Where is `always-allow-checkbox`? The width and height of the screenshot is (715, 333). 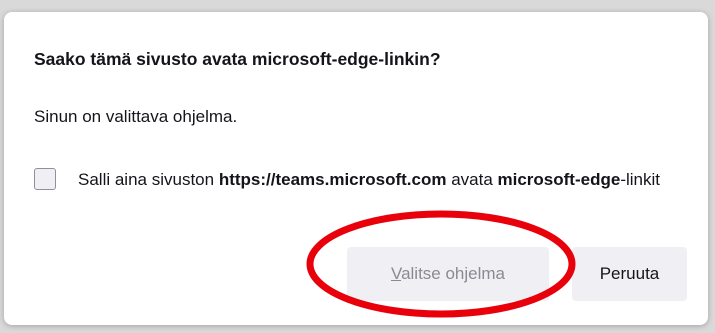 always-allow-checkbox is located at coordinates (45, 179).